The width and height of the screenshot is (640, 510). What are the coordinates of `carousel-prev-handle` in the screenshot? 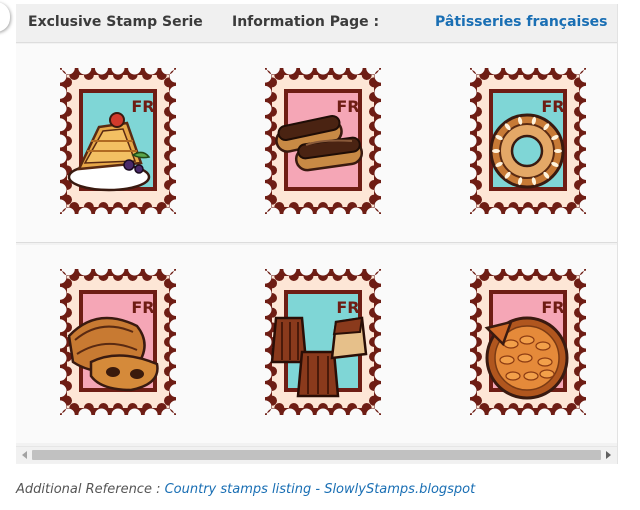 It's located at (5, 17).